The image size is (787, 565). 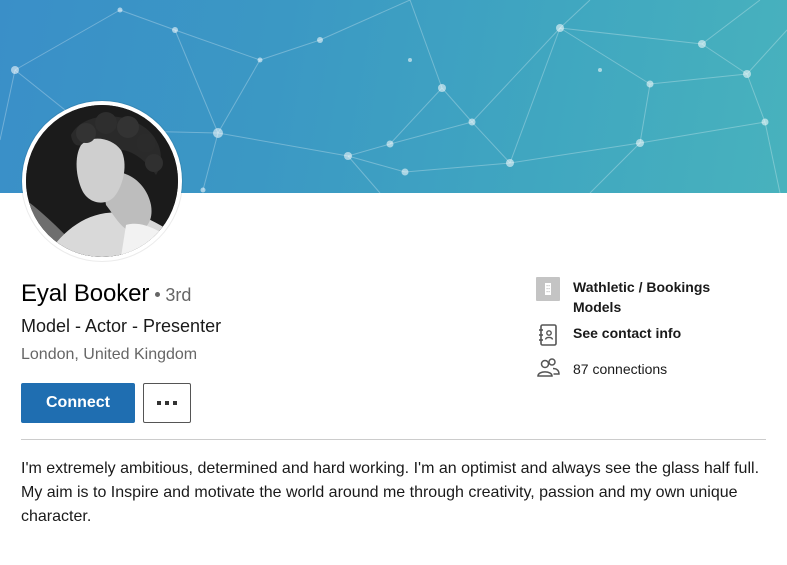 I want to click on profile-headline: Model - Actor - Presenter, so click(x=121, y=326).